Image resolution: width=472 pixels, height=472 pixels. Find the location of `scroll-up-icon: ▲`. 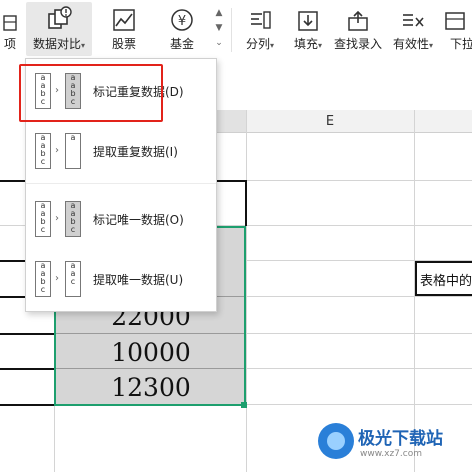

scroll-up-icon: ▲ is located at coordinates (219, 13).